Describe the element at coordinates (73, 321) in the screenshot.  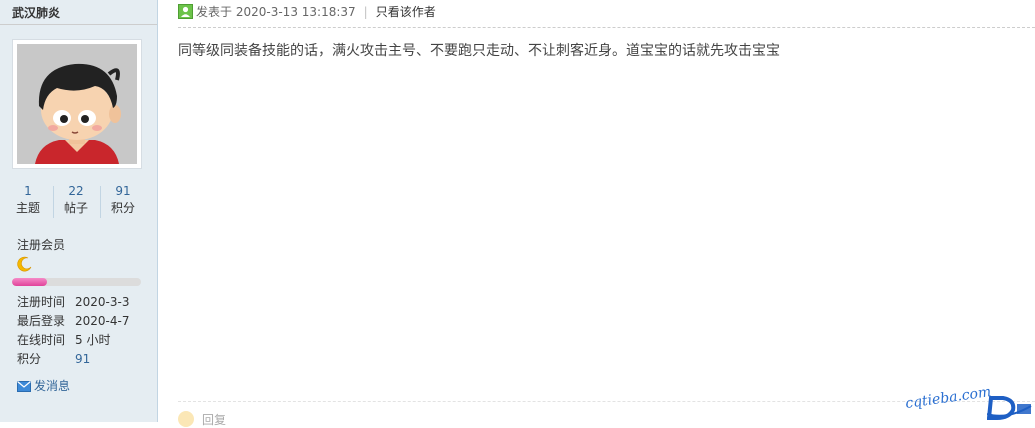
I see `info-row-last-login: 最后登录 2020-4-7` at that location.